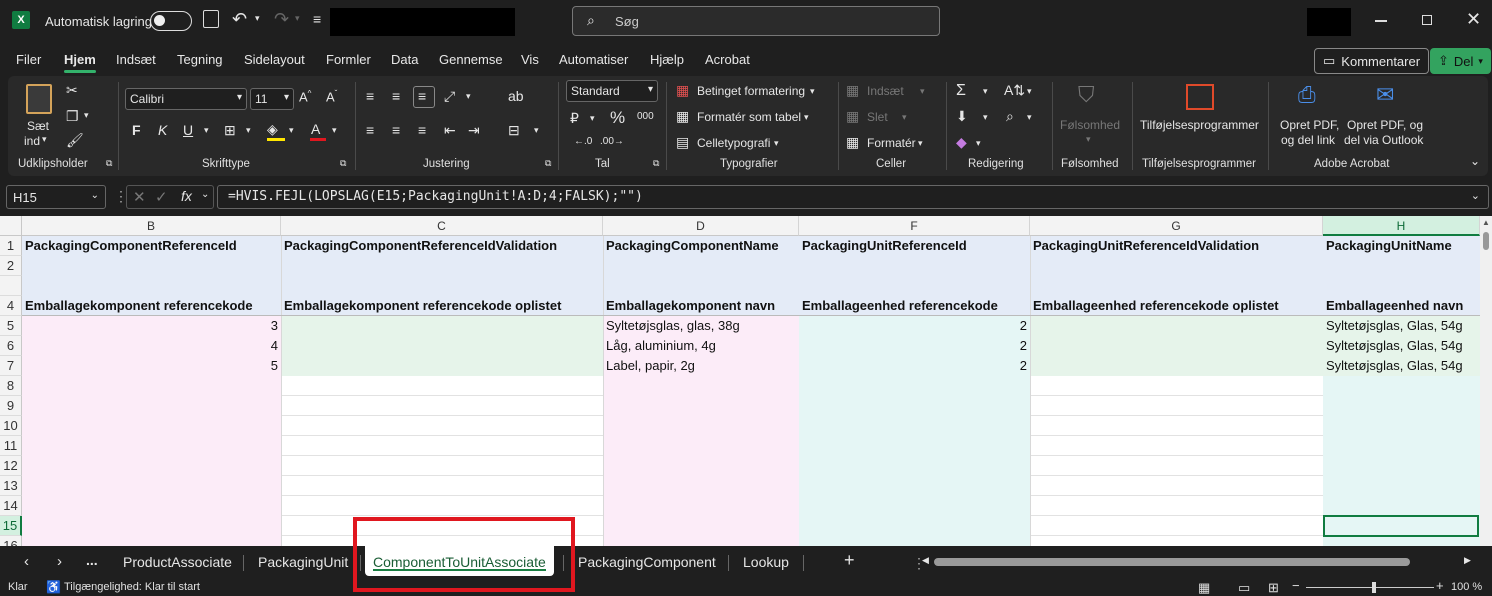  Describe the element at coordinates (914, 326) in the screenshot. I see `cell-f5: 2` at that location.